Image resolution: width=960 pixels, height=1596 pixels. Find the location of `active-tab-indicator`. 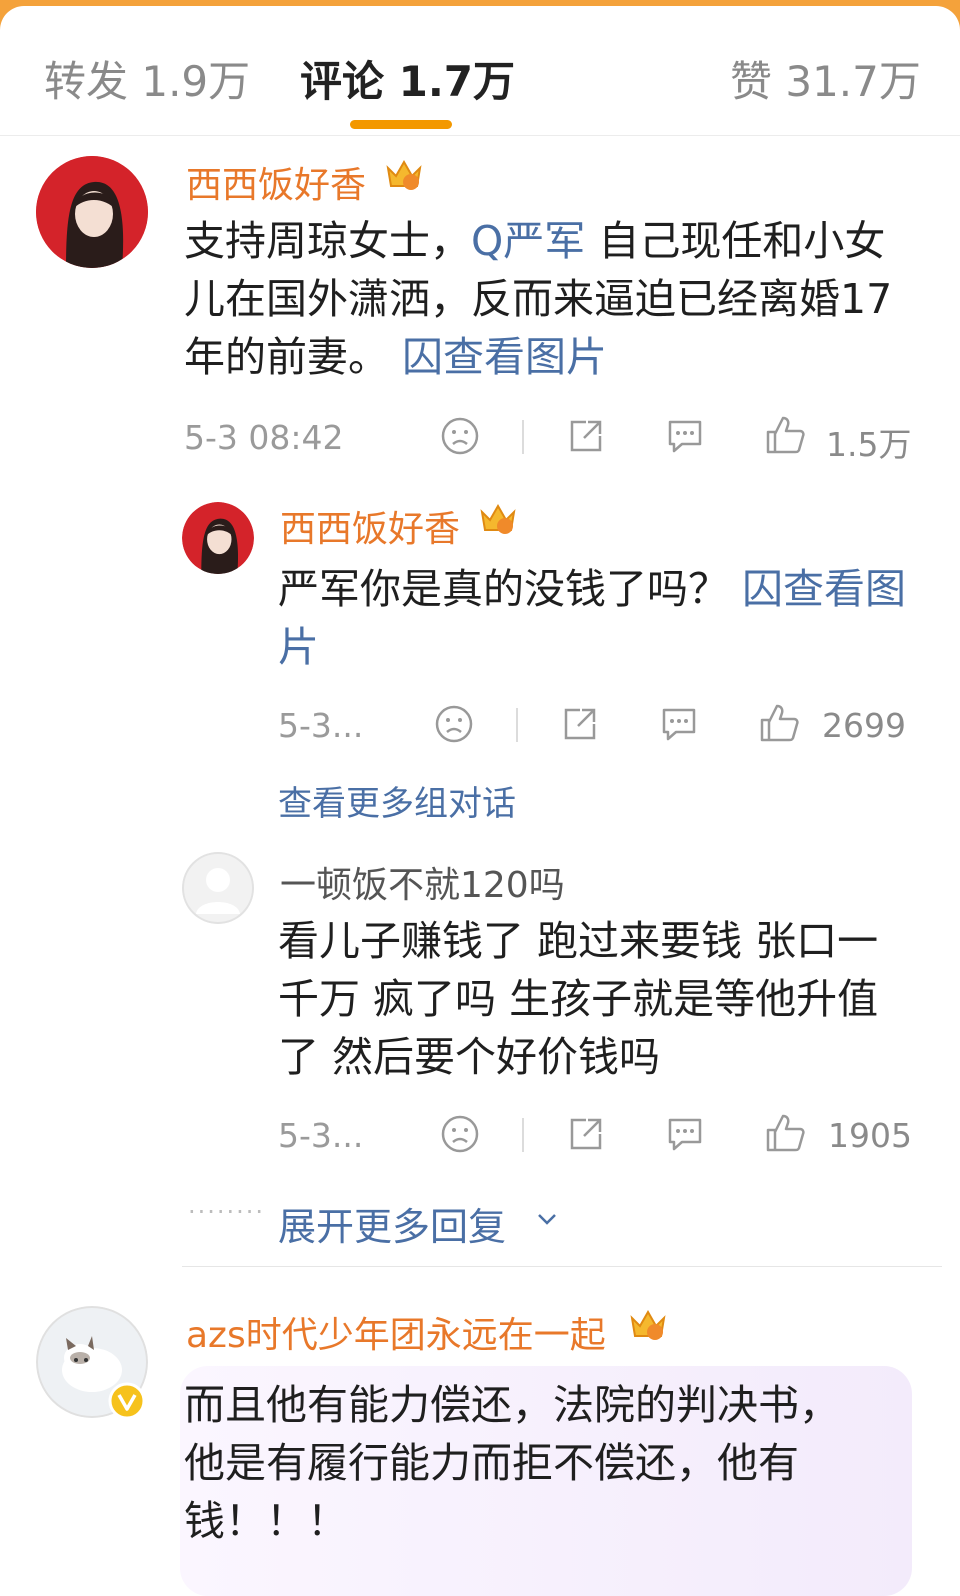

active-tab-indicator is located at coordinates (401, 124).